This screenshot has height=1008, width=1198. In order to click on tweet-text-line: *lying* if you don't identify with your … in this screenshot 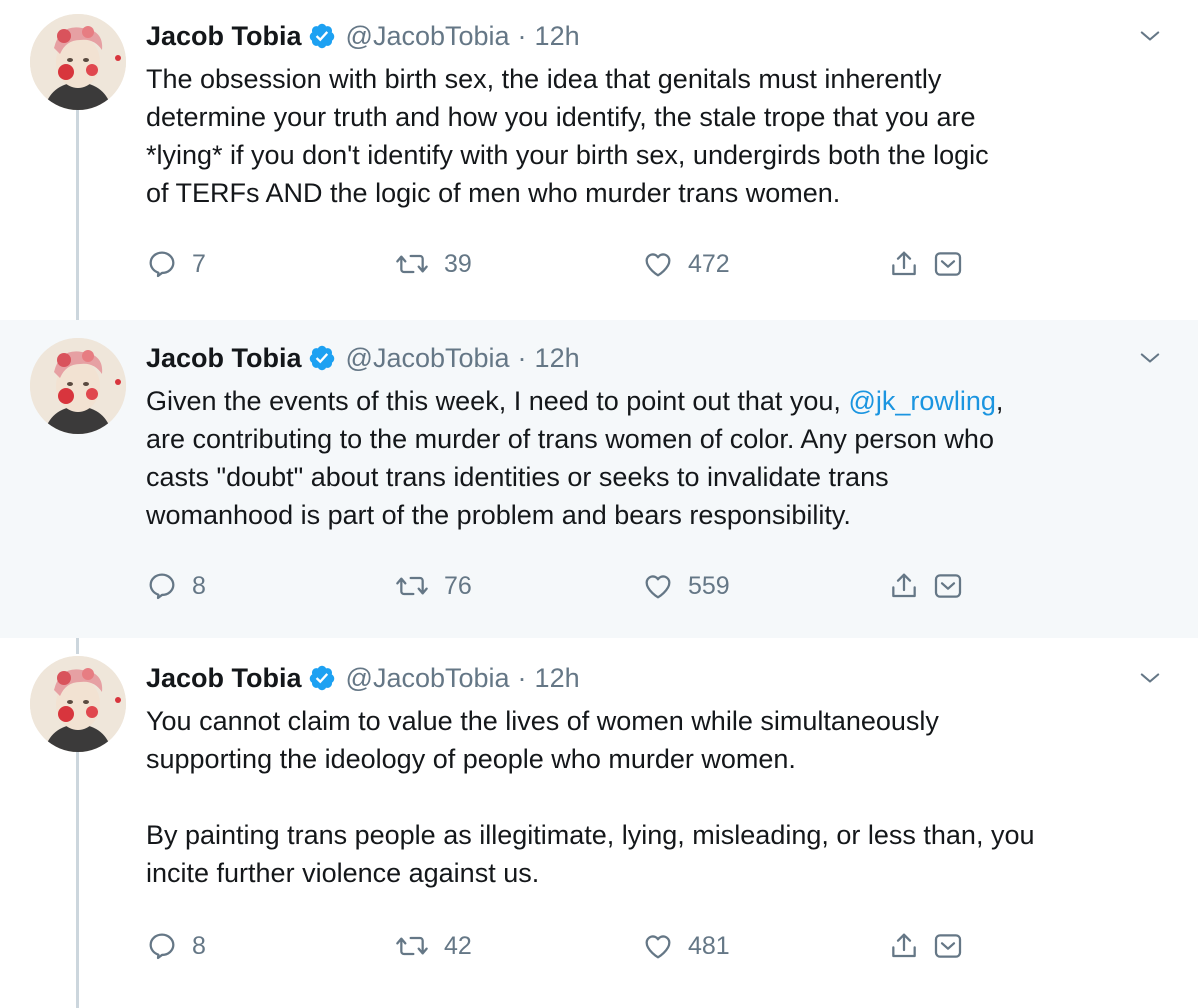, I will do `click(567, 155)`.